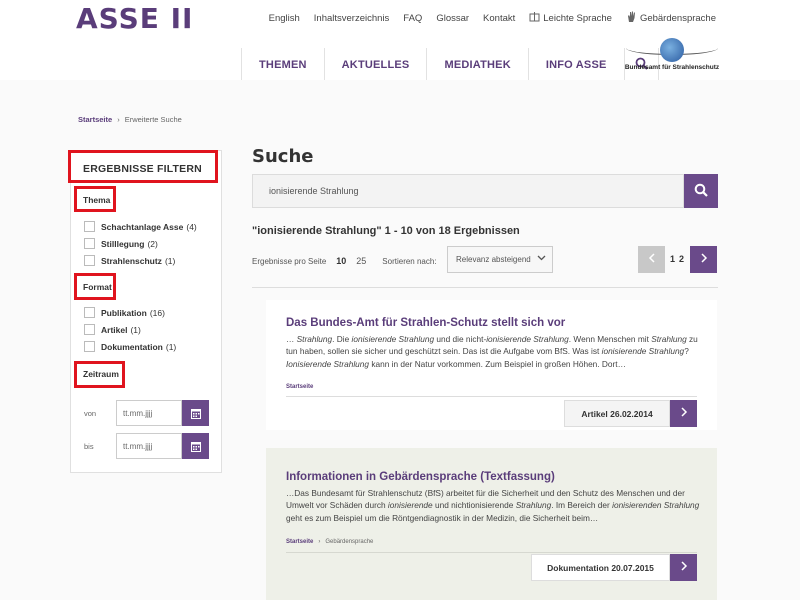 This screenshot has width=800, height=600. What do you see at coordinates (134, 18) in the screenshot?
I see `site-logo: ASSE II` at bounding box center [134, 18].